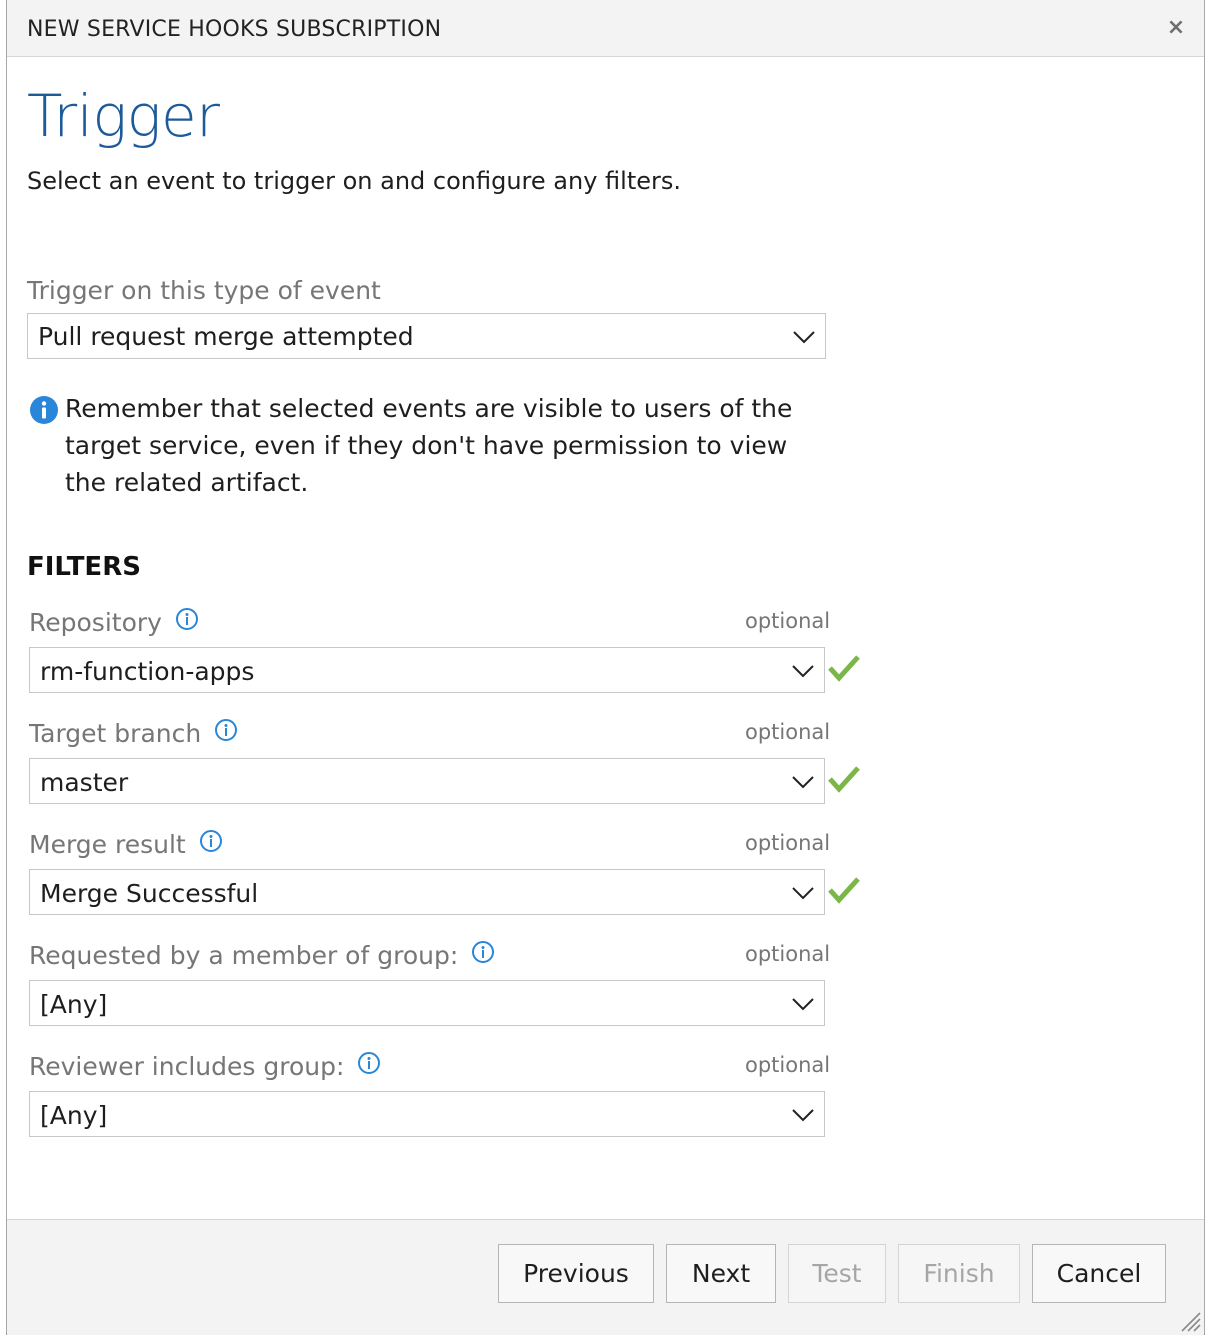  What do you see at coordinates (576, 1273) in the screenshot?
I see `previous-button: Previous` at bounding box center [576, 1273].